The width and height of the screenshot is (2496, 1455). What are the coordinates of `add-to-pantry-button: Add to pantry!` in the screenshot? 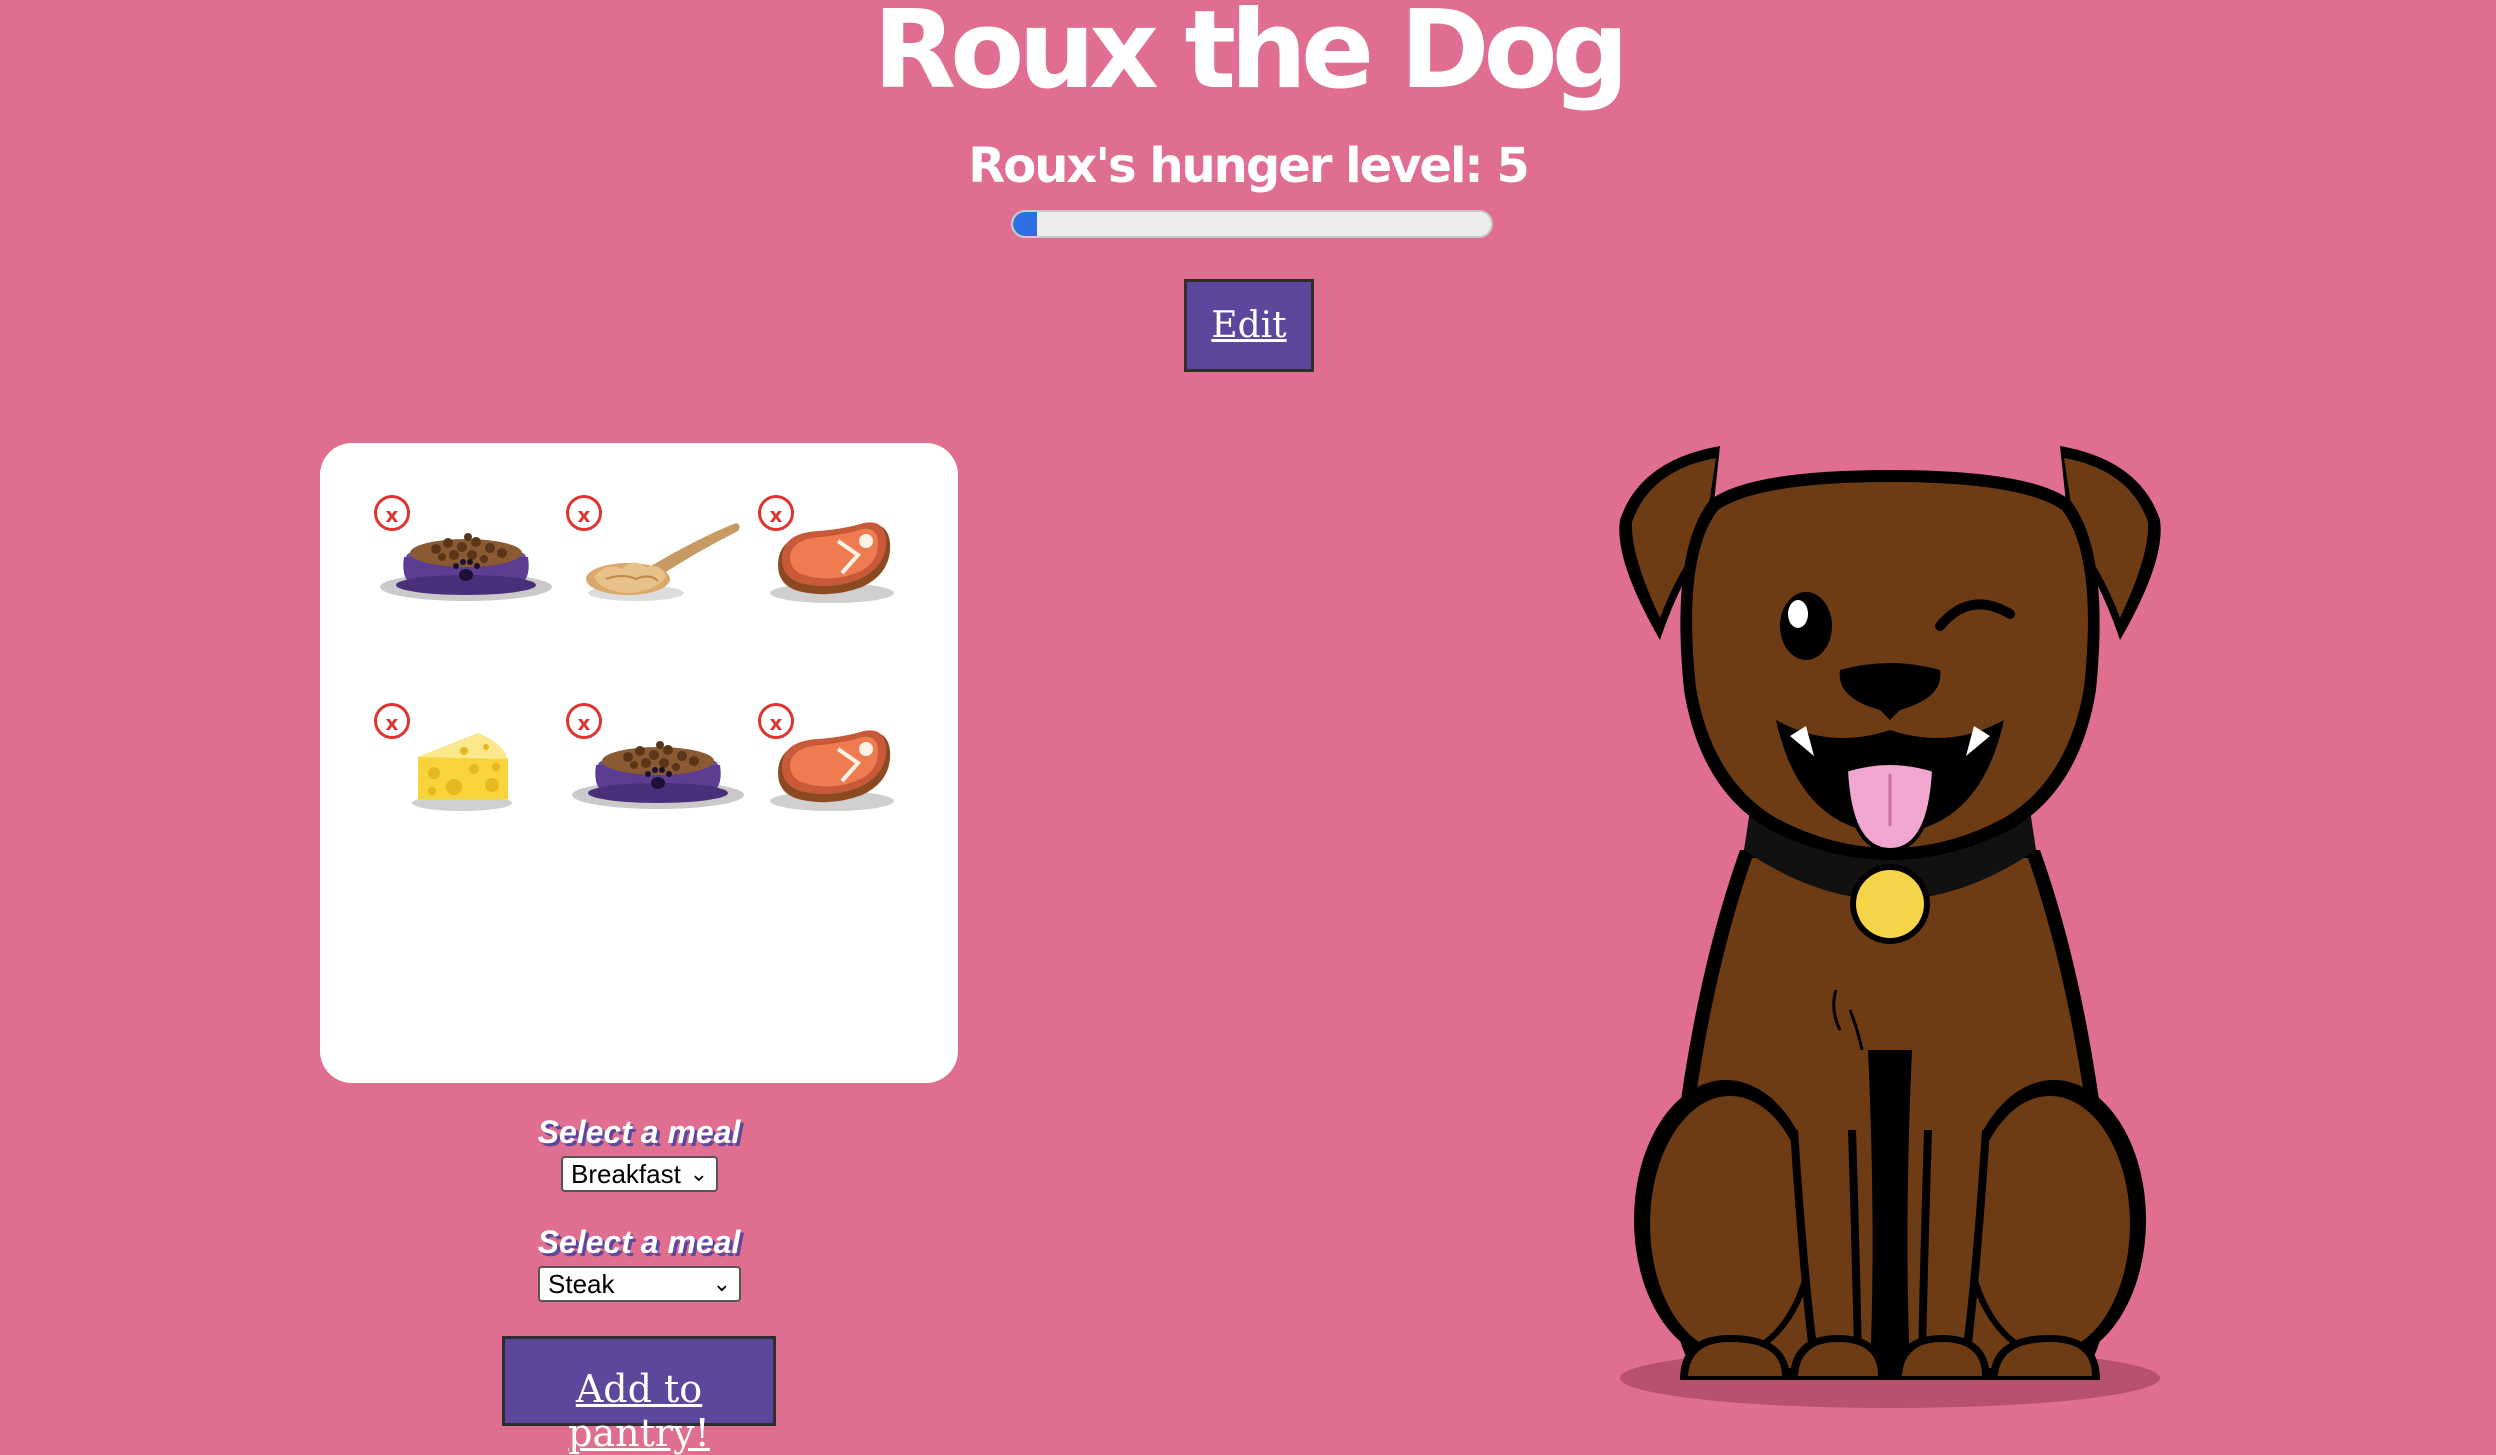 It's located at (639, 1395).